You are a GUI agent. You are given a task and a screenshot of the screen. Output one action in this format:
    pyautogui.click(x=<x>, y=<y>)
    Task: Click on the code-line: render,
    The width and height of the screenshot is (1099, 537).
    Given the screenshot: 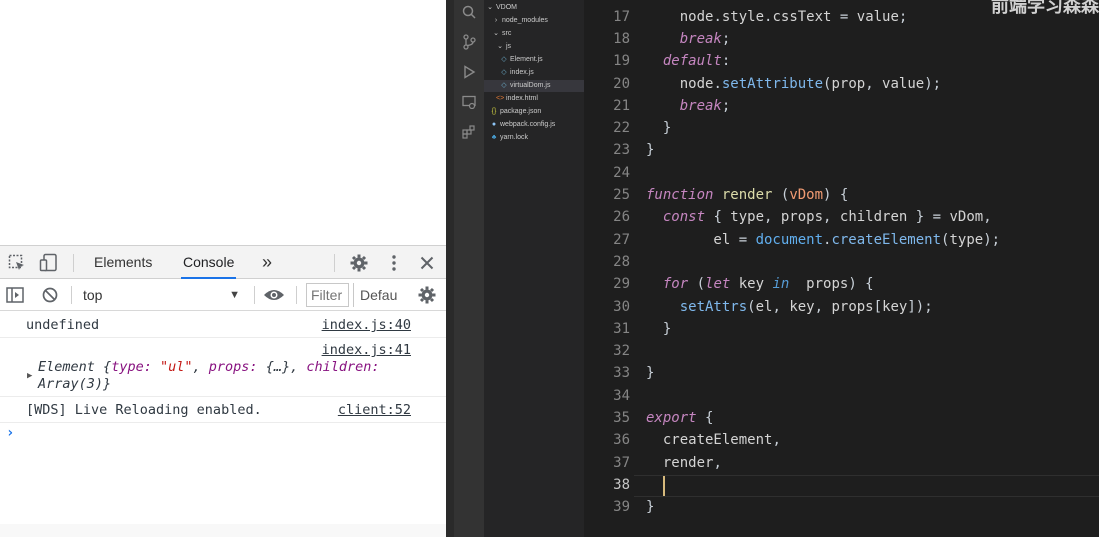 What is the action you would take?
    pyautogui.click(x=684, y=463)
    